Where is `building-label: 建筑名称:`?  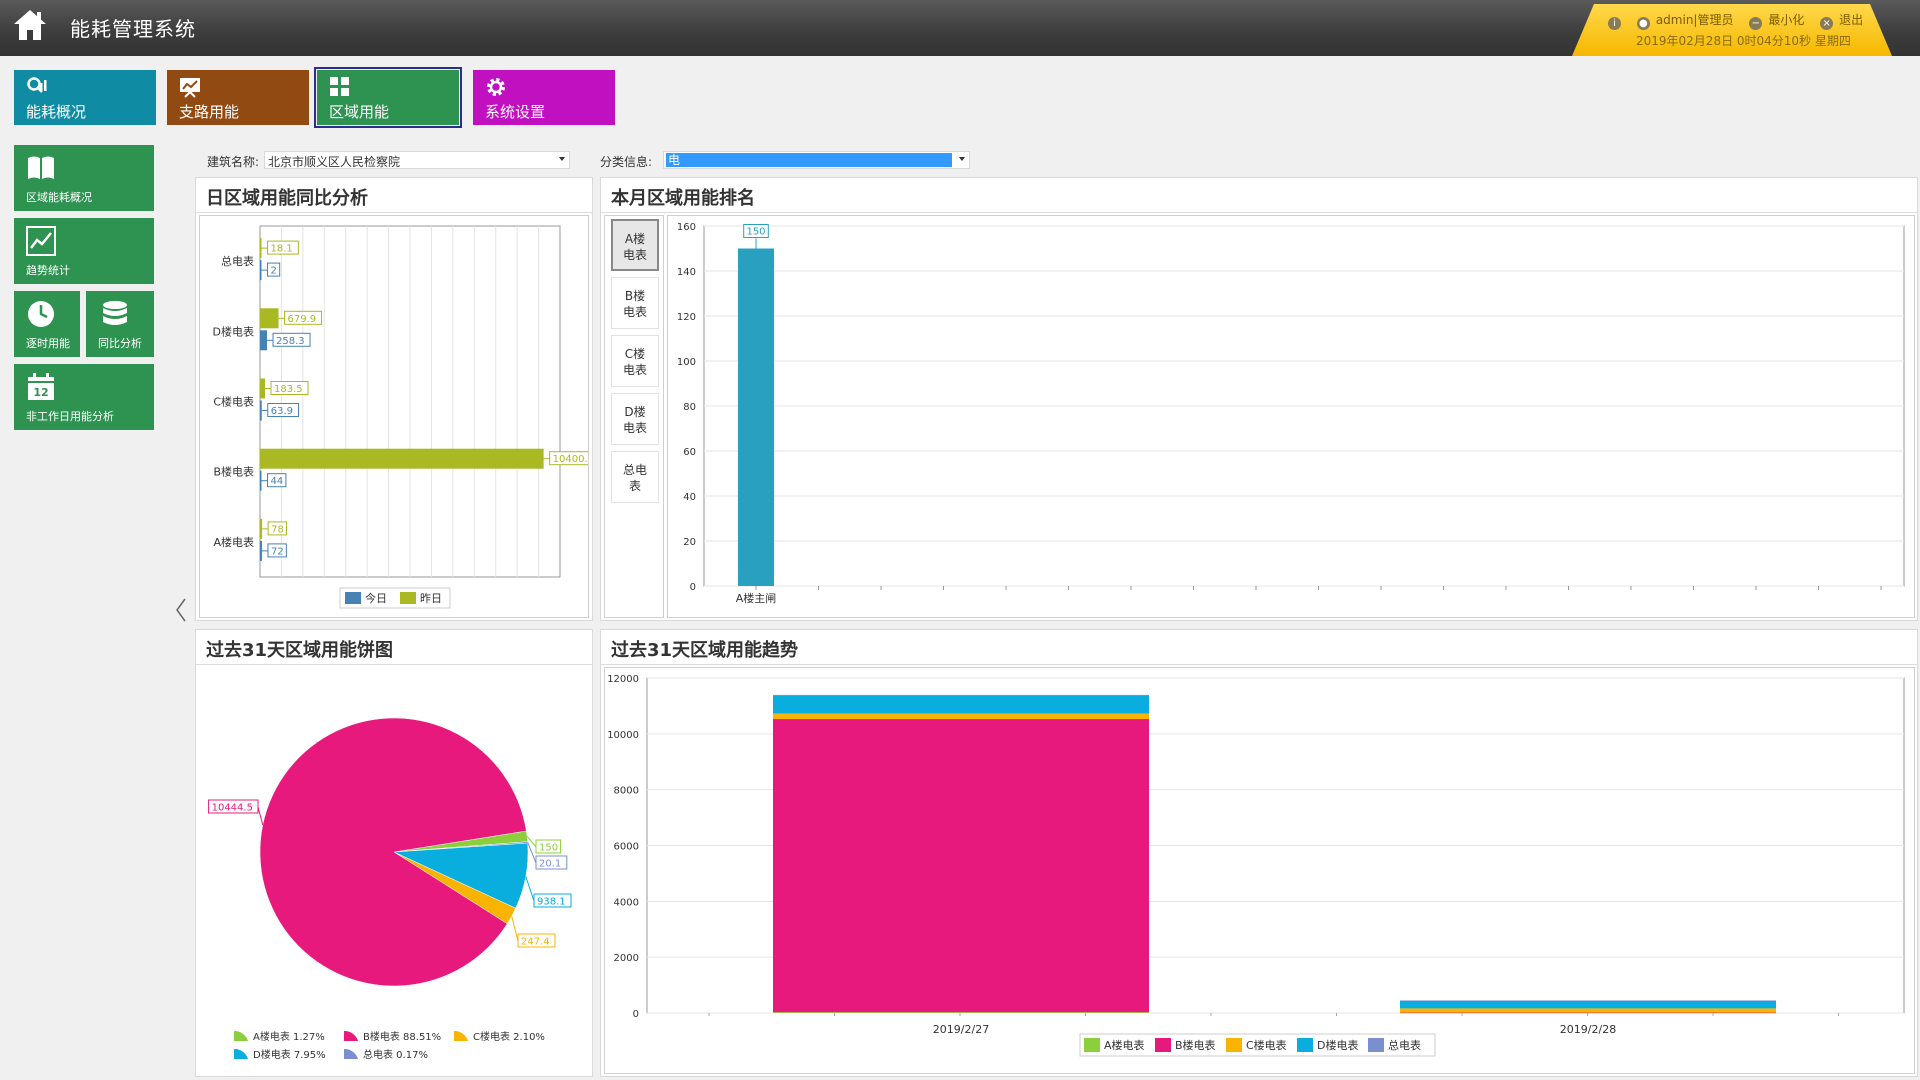
building-label: 建筑名称: is located at coordinates (233, 162).